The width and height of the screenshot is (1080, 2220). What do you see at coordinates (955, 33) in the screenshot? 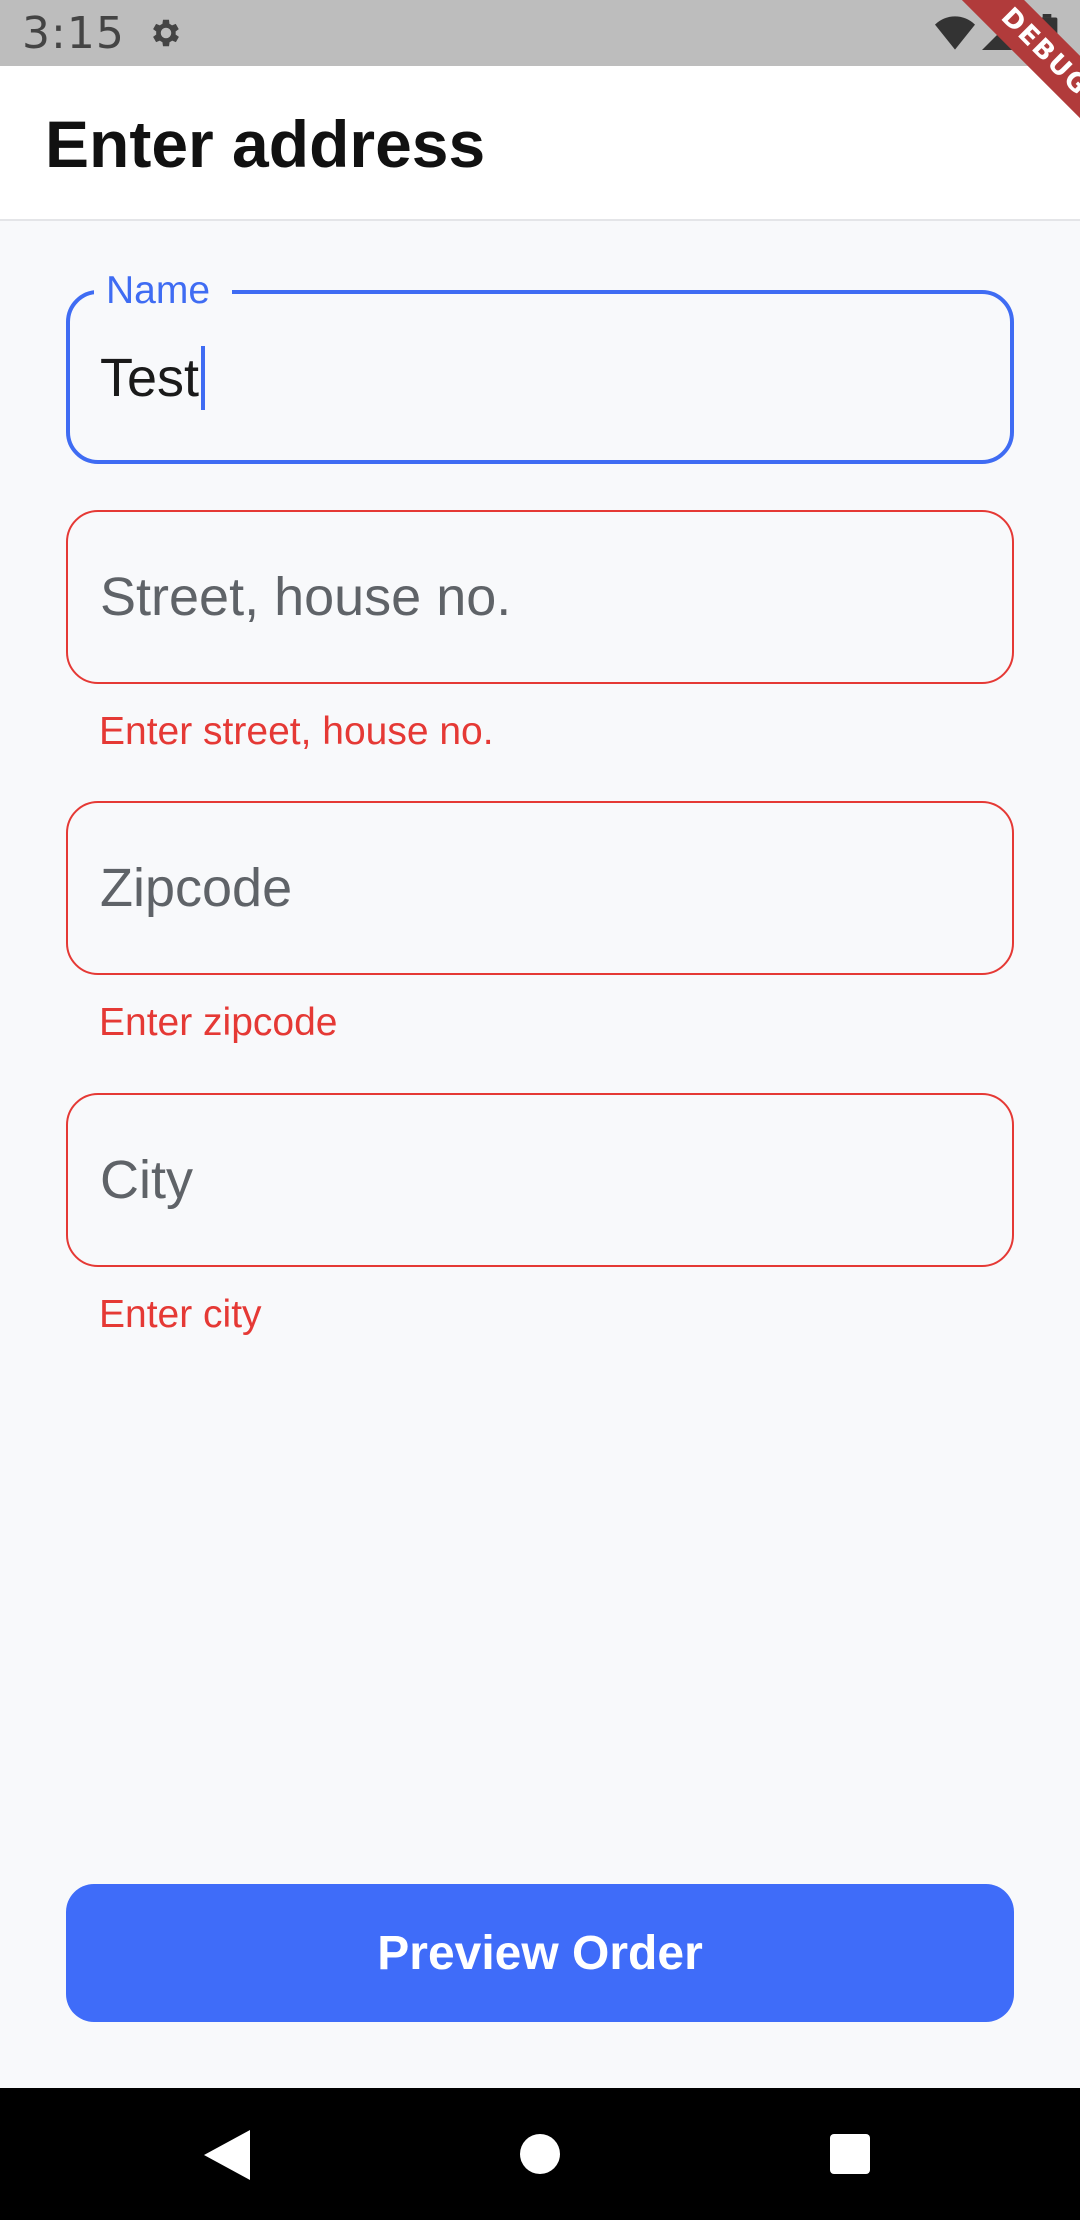
I see `wifi-icon` at bounding box center [955, 33].